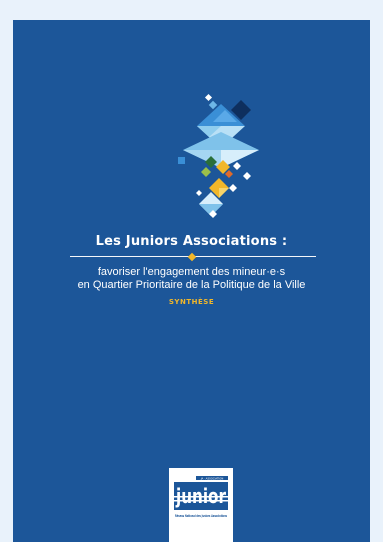 Image resolution: width=383 pixels, height=542 pixels. Describe the element at coordinates (191, 302) in the screenshot. I see `document-type-label: SYNTHÈSE` at that location.